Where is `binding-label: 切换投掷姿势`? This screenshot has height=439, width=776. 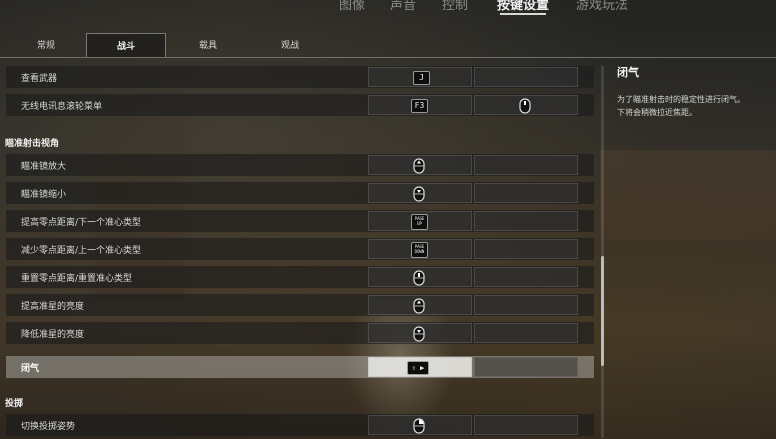
binding-label: 切换投掷姿势 is located at coordinates (48, 427).